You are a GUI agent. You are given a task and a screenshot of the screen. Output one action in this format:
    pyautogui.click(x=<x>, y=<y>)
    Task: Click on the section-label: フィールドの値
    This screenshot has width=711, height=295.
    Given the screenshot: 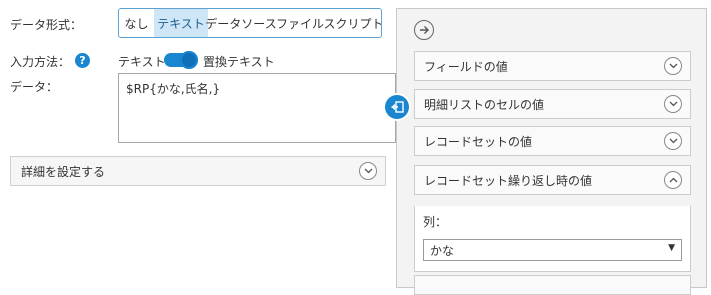 What is the action you would take?
    pyautogui.click(x=466, y=66)
    